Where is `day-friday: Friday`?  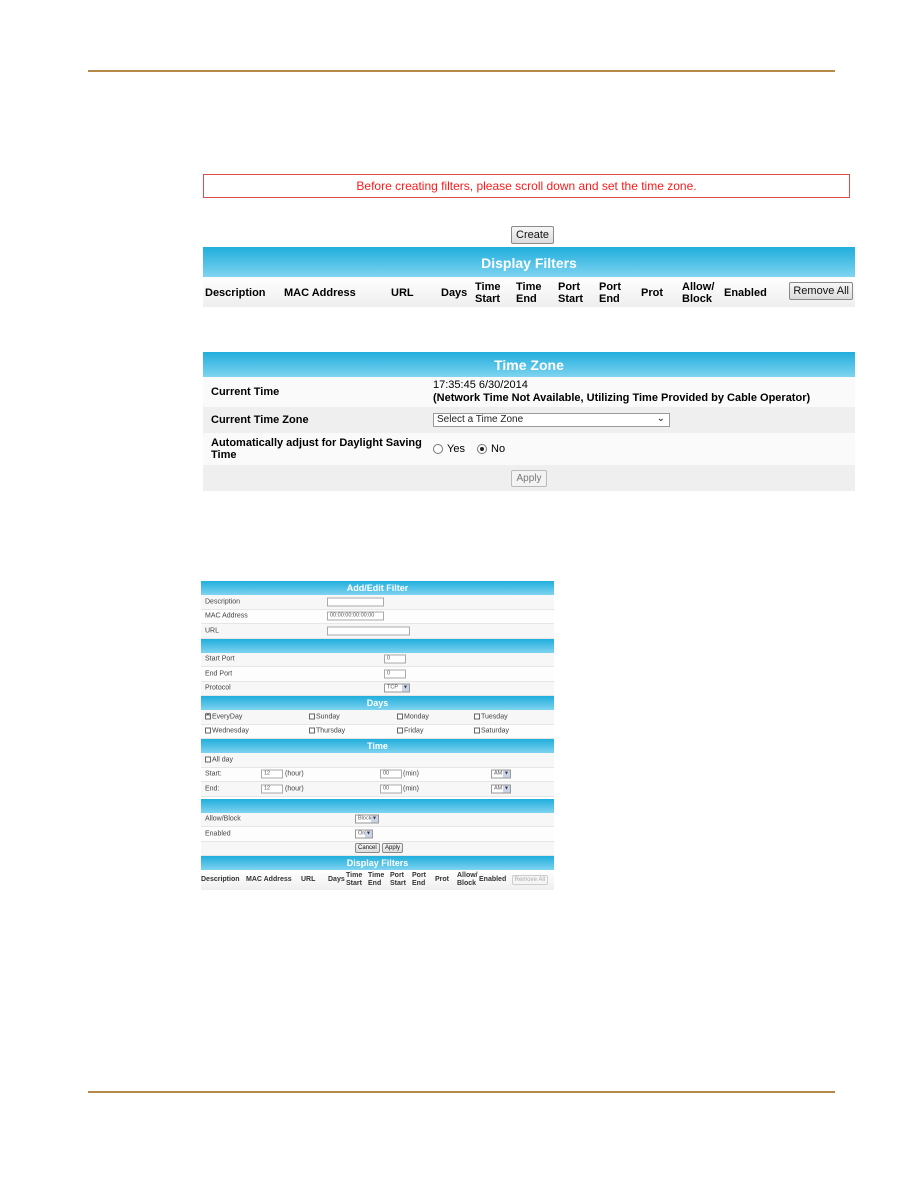
day-friday: Friday is located at coordinates (410, 731).